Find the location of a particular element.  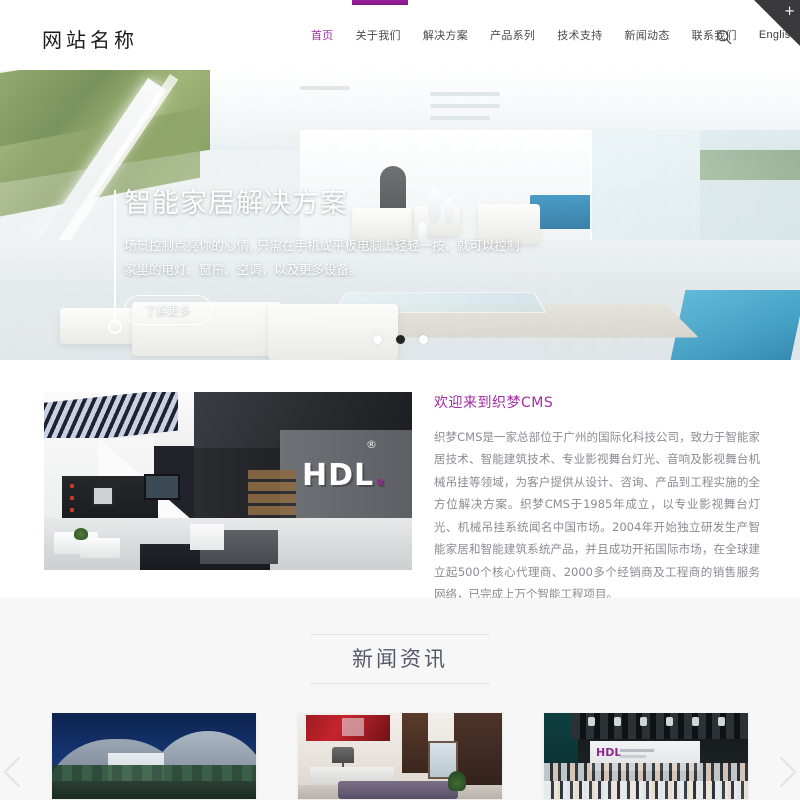

hero-decorative-rail is located at coordinates (115, 266).